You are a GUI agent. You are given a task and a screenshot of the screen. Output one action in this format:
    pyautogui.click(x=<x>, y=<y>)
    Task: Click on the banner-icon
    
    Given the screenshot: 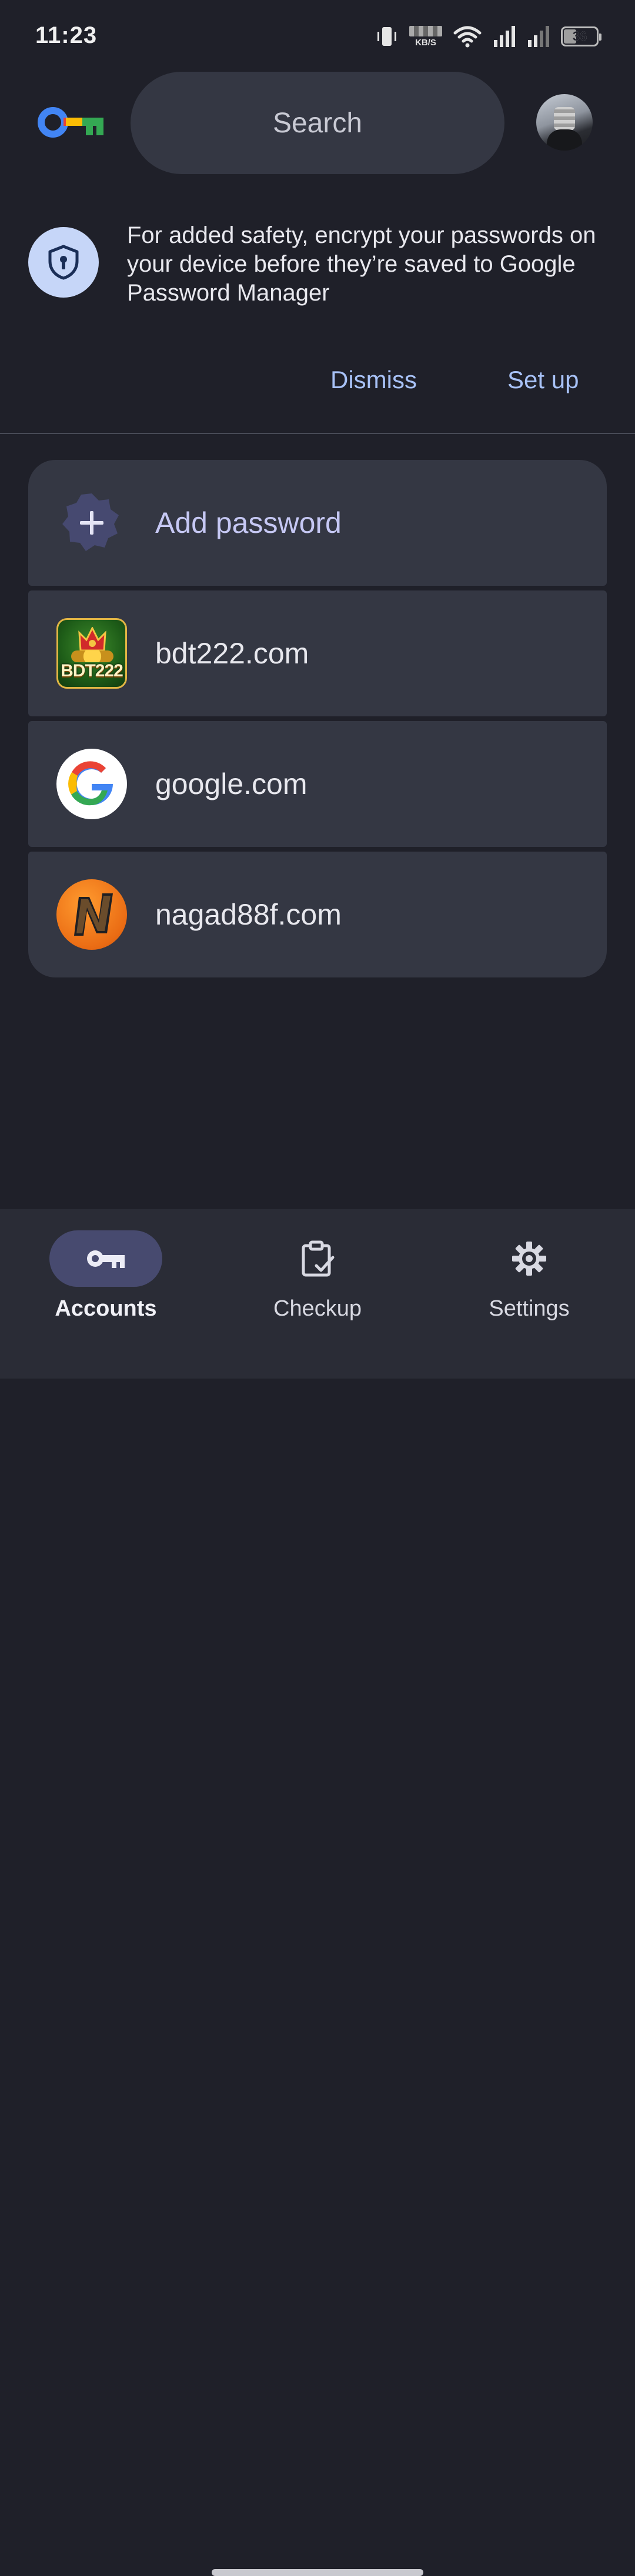 What is the action you would take?
    pyautogui.click(x=63, y=262)
    